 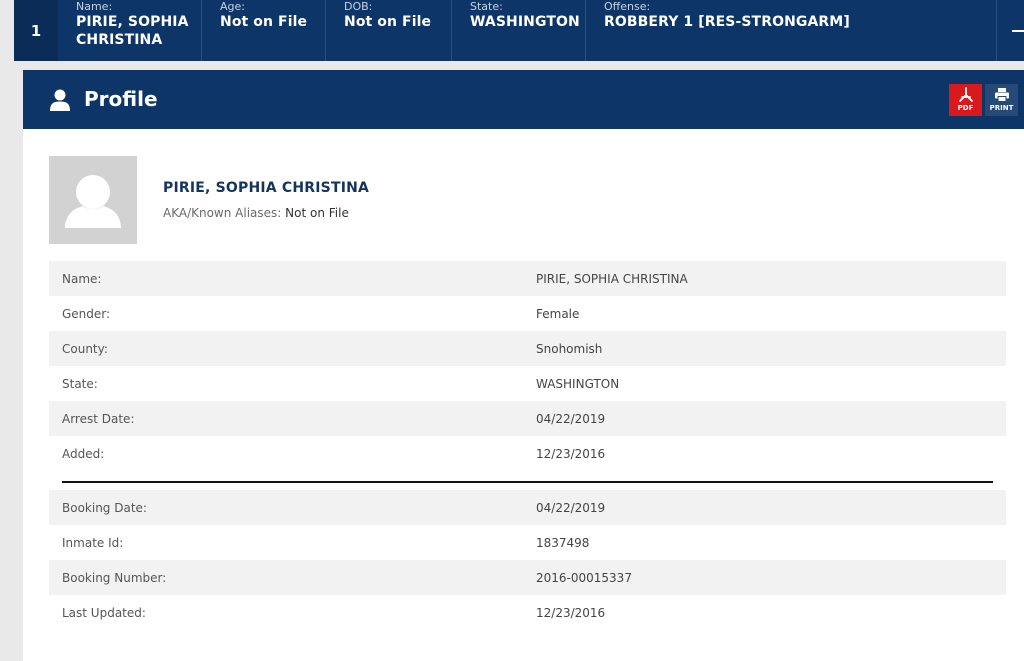 What do you see at coordinates (527, 542) in the screenshot?
I see `table-row: Inmate Id: 1837498` at bounding box center [527, 542].